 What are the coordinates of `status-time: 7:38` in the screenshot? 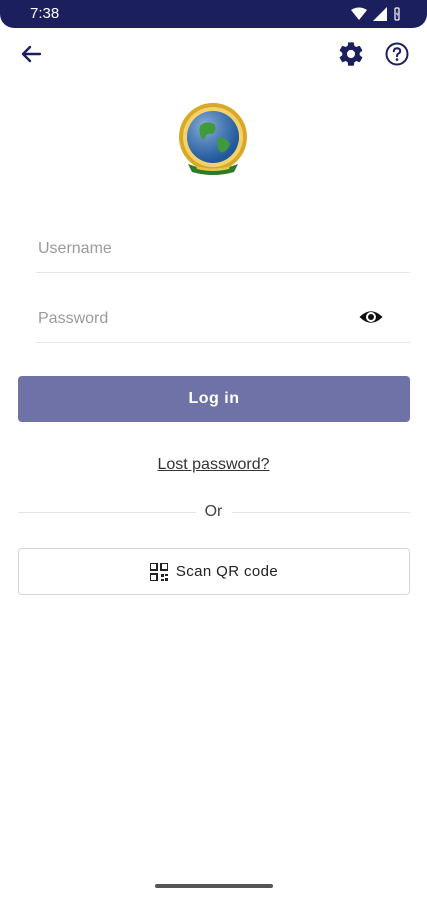 It's located at (45, 13).